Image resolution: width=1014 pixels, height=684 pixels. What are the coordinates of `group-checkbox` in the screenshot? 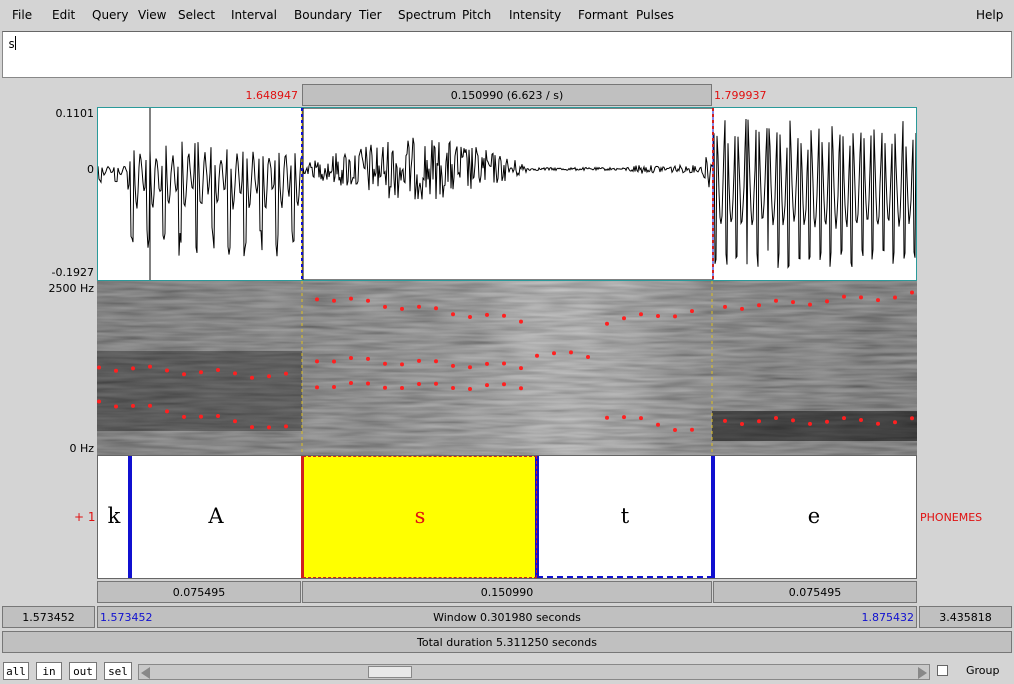 It's located at (942, 670).